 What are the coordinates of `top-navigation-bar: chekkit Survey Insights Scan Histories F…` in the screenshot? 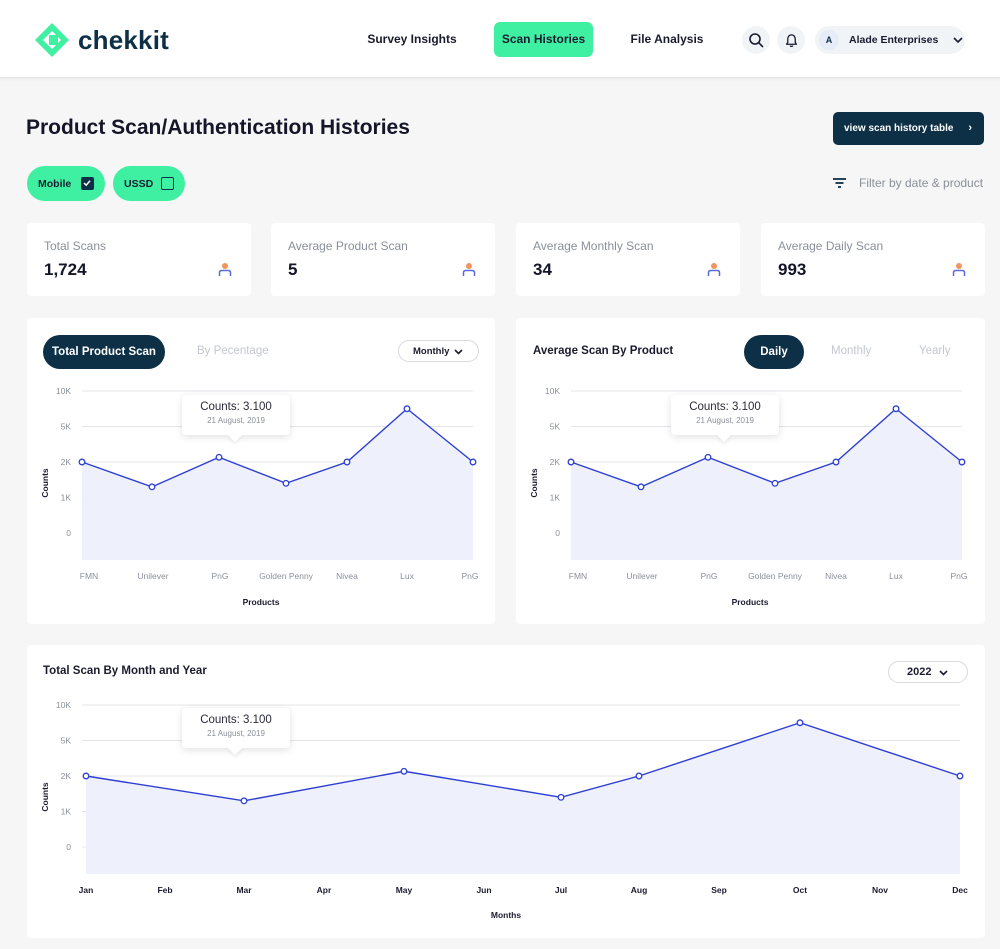 It's located at (500, 39).